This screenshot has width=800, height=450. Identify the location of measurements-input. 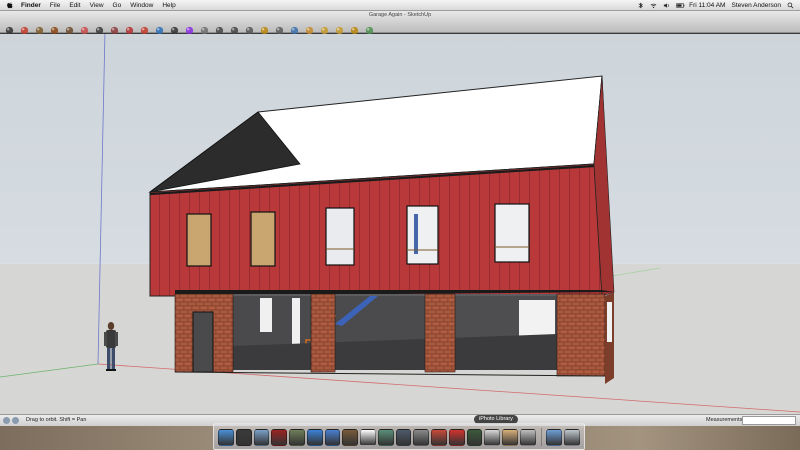
(769, 420).